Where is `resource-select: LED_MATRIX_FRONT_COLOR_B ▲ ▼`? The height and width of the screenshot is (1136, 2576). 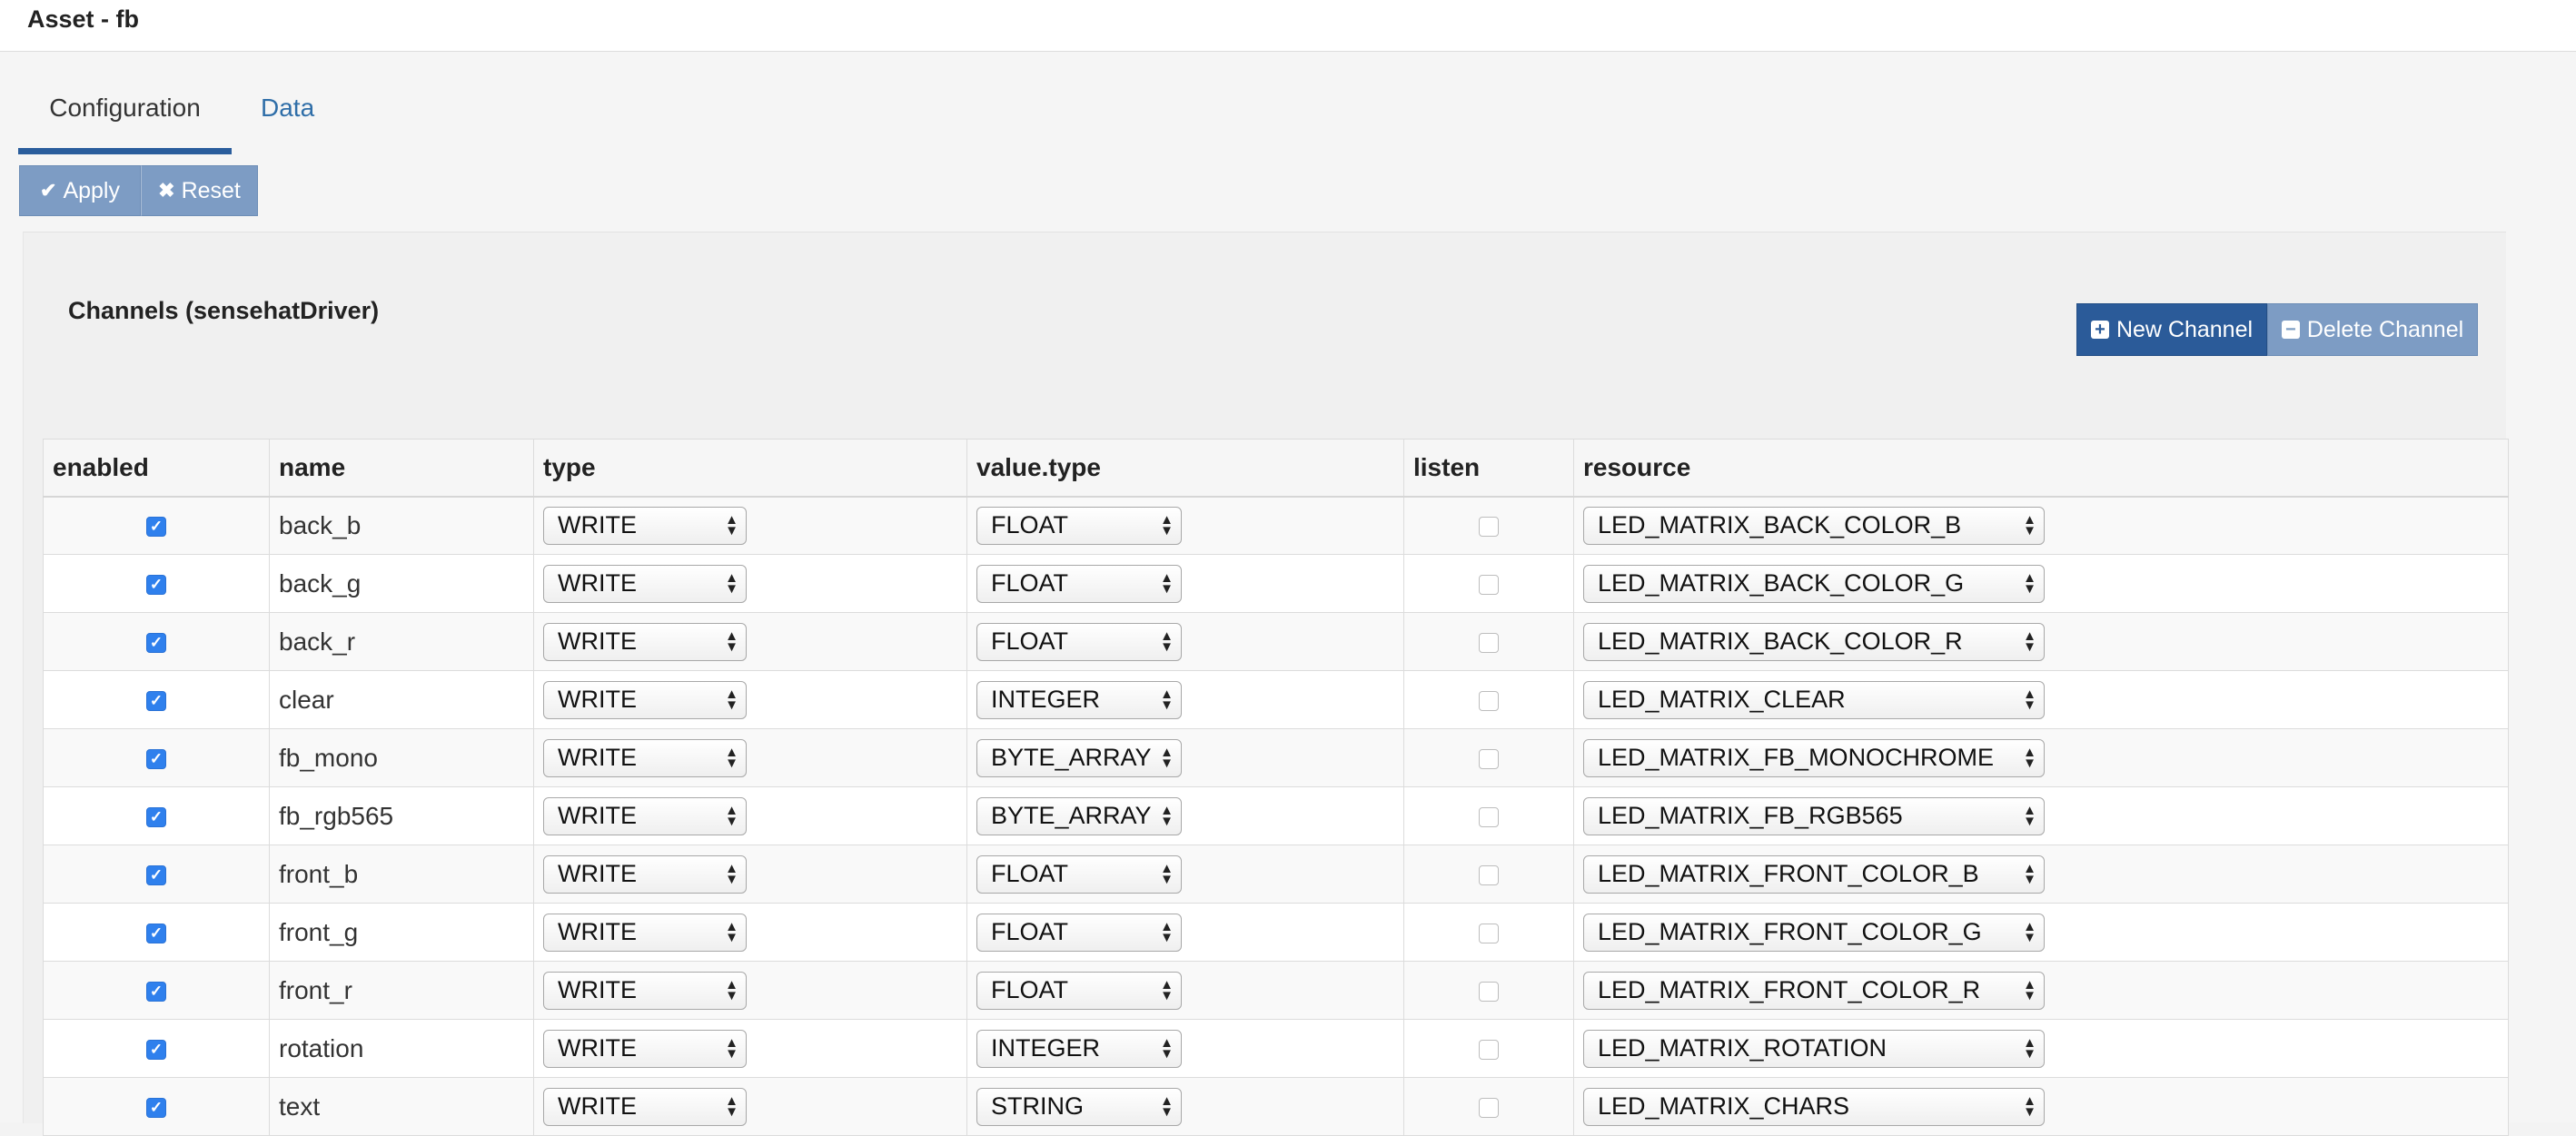
resource-select: LED_MATRIX_FRONT_COLOR_B ▲ ▼ is located at coordinates (1814, 874).